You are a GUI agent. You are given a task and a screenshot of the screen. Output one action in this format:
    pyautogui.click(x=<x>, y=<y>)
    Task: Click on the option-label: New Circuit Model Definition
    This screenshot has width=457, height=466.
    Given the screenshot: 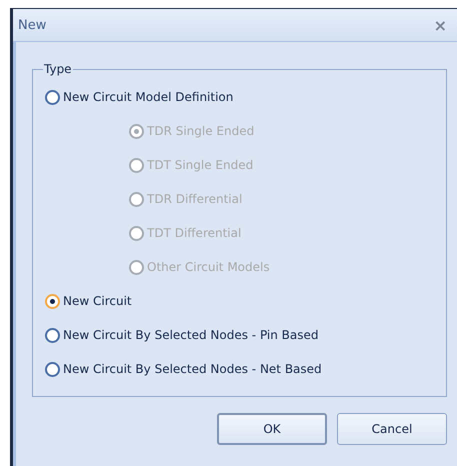 What is the action you would take?
    pyautogui.click(x=148, y=97)
    